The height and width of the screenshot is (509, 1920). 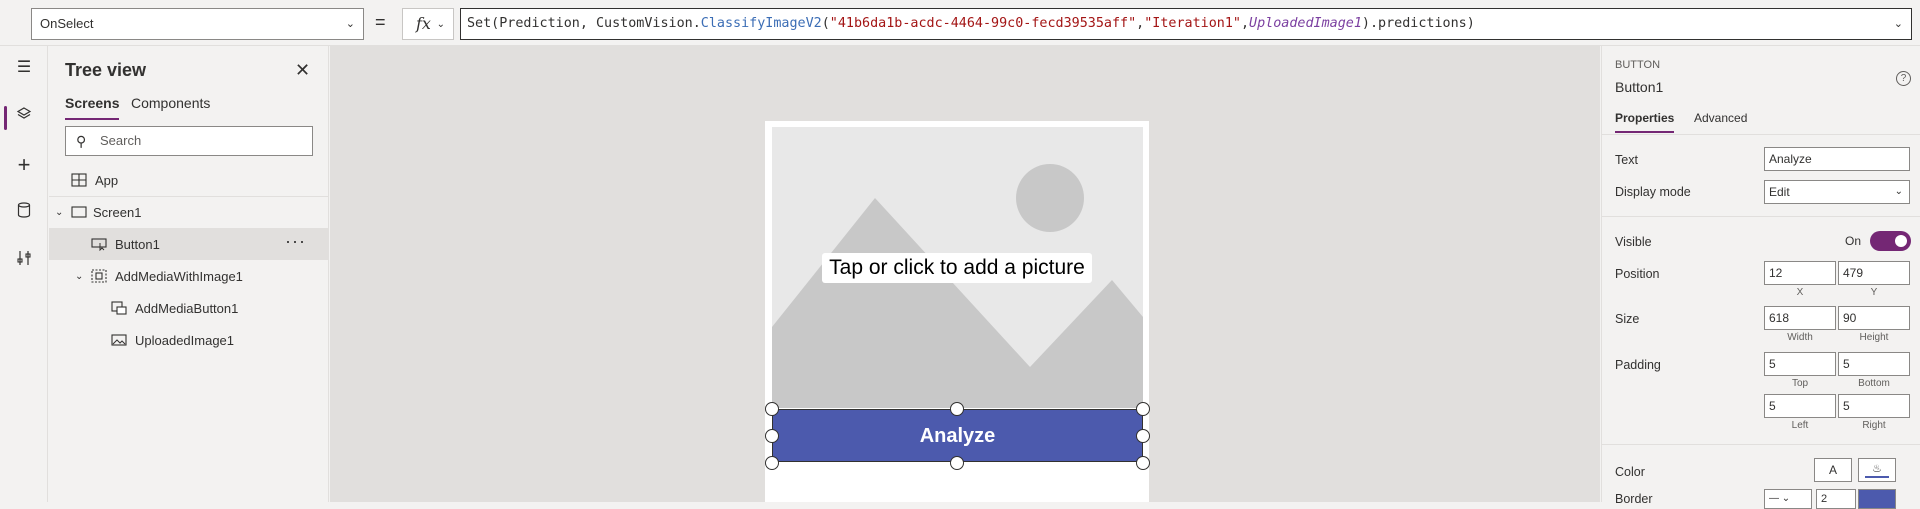 What do you see at coordinates (79, 212) in the screenshot?
I see `screen-icon` at bounding box center [79, 212].